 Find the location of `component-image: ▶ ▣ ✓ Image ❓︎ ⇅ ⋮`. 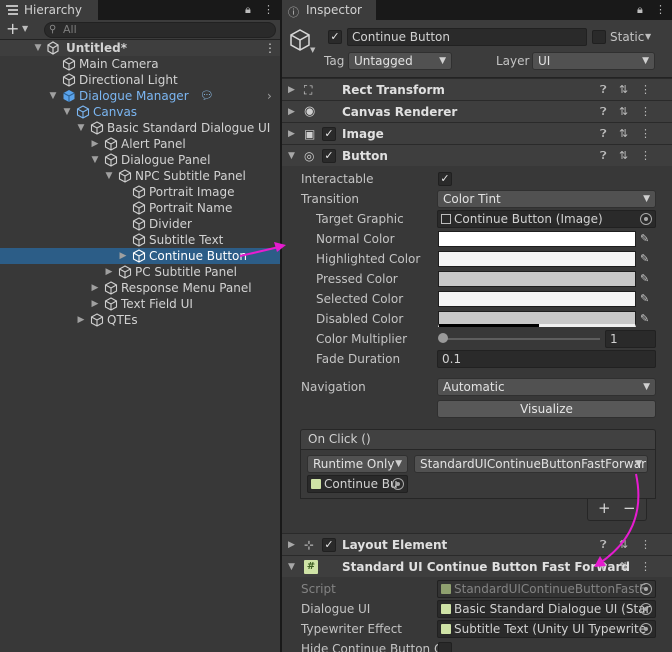

component-image: ▶ ▣ ✓ Image ❓︎ ⇅ ⋮ is located at coordinates (477, 133).